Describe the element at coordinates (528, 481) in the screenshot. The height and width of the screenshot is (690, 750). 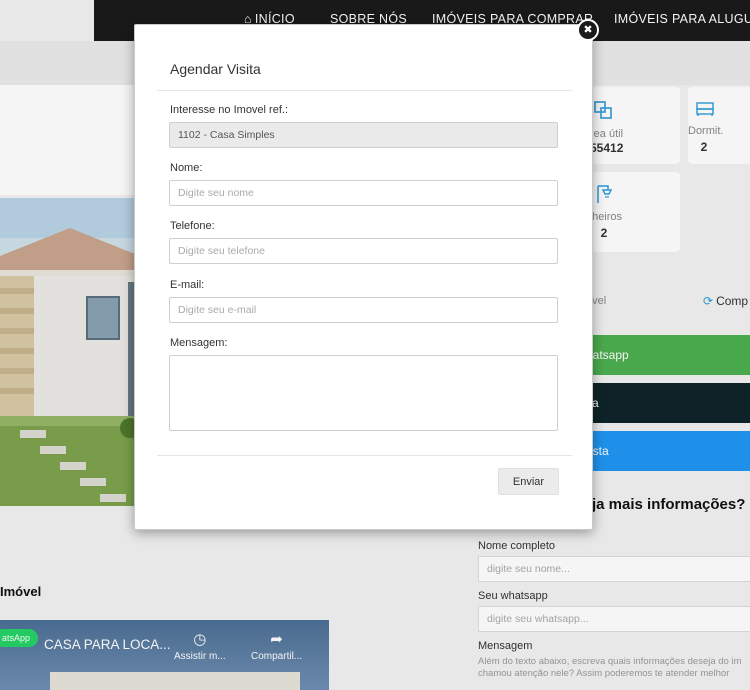
I see `send-button: Enviar` at that location.